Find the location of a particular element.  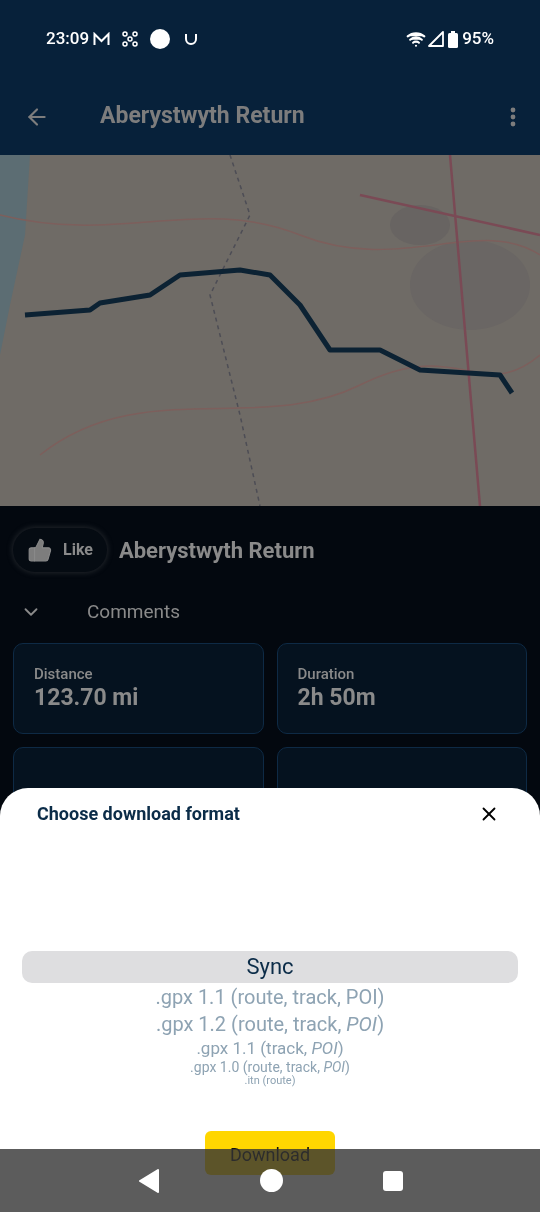

format-option: .gpx 1.1 (route, track, POI) is located at coordinates (270, 997).